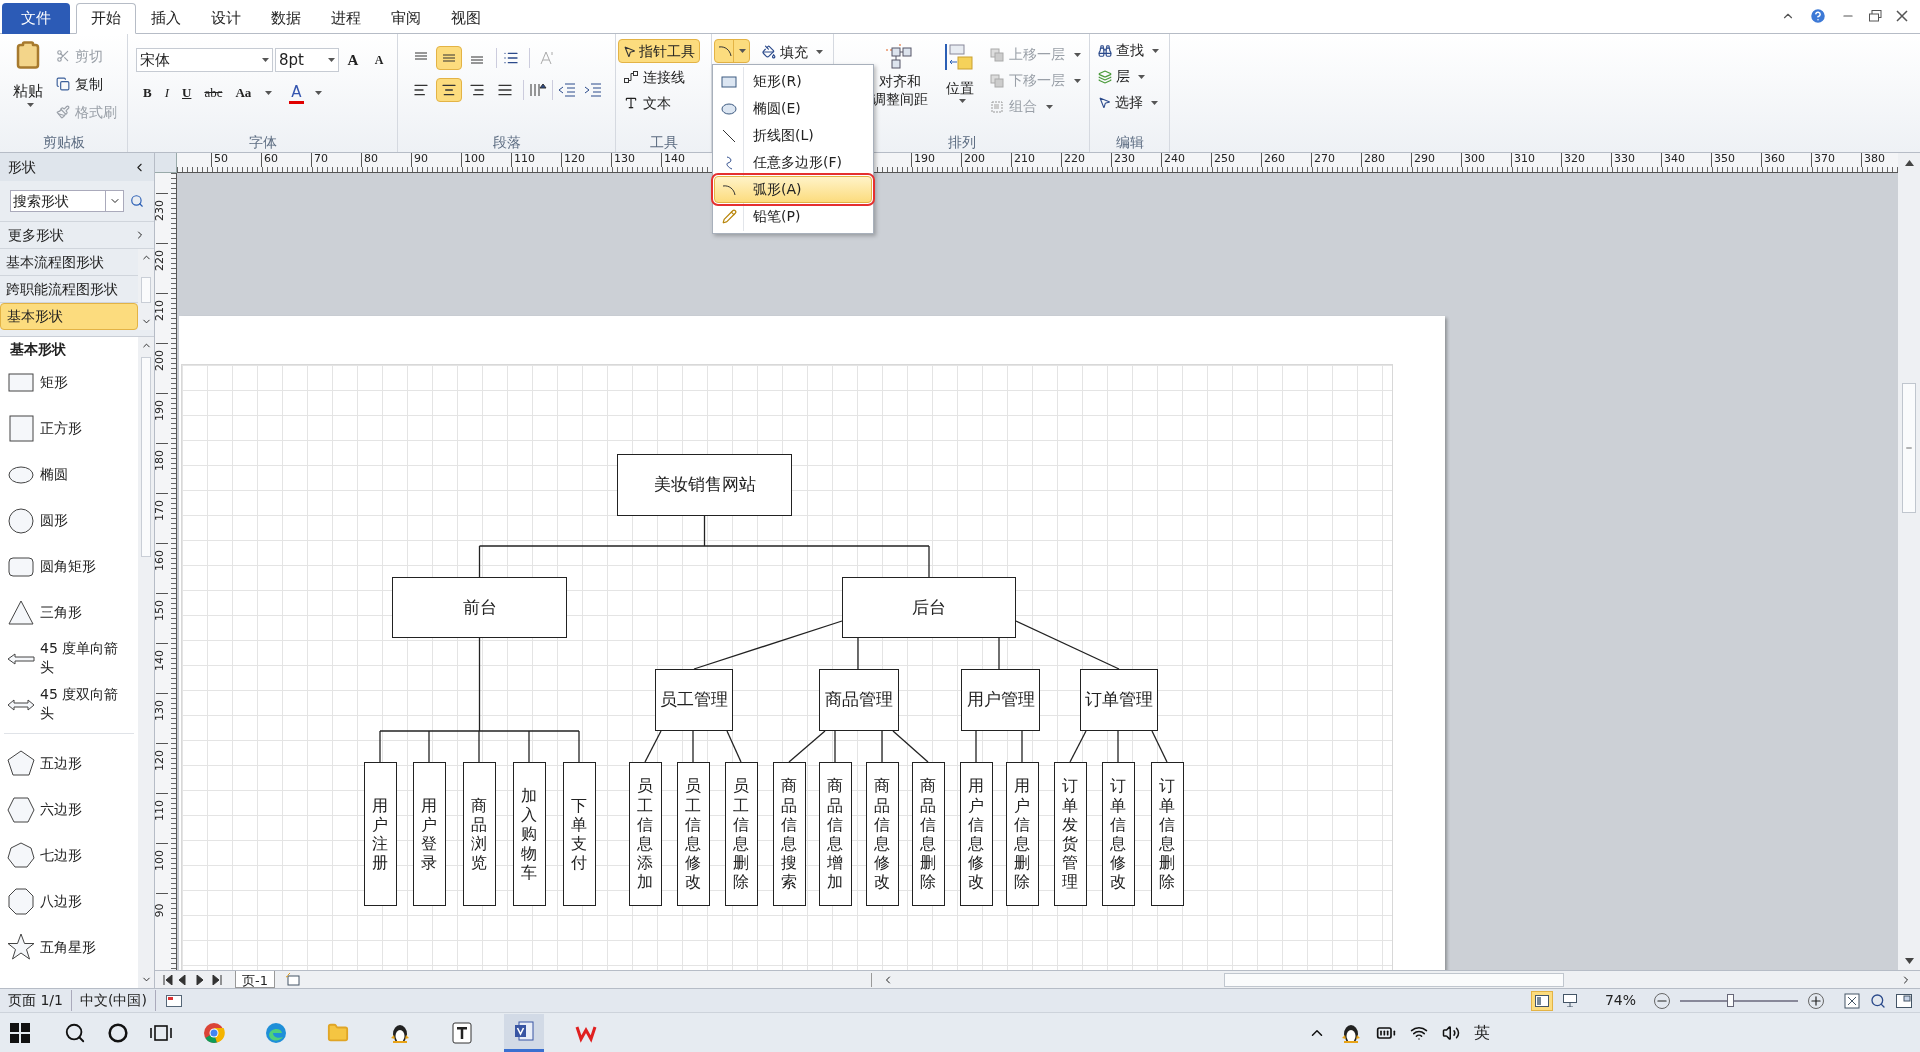 This screenshot has height=1052, width=1920. What do you see at coordinates (166, 18) in the screenshot?
I see `ribbon-tab: 插入` at bounding box center [166, 18].